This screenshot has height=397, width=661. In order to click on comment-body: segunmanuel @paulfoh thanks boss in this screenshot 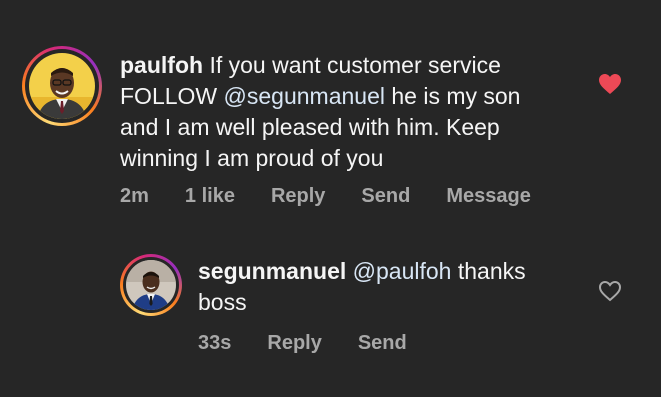, I will do `click(388, 287)`.